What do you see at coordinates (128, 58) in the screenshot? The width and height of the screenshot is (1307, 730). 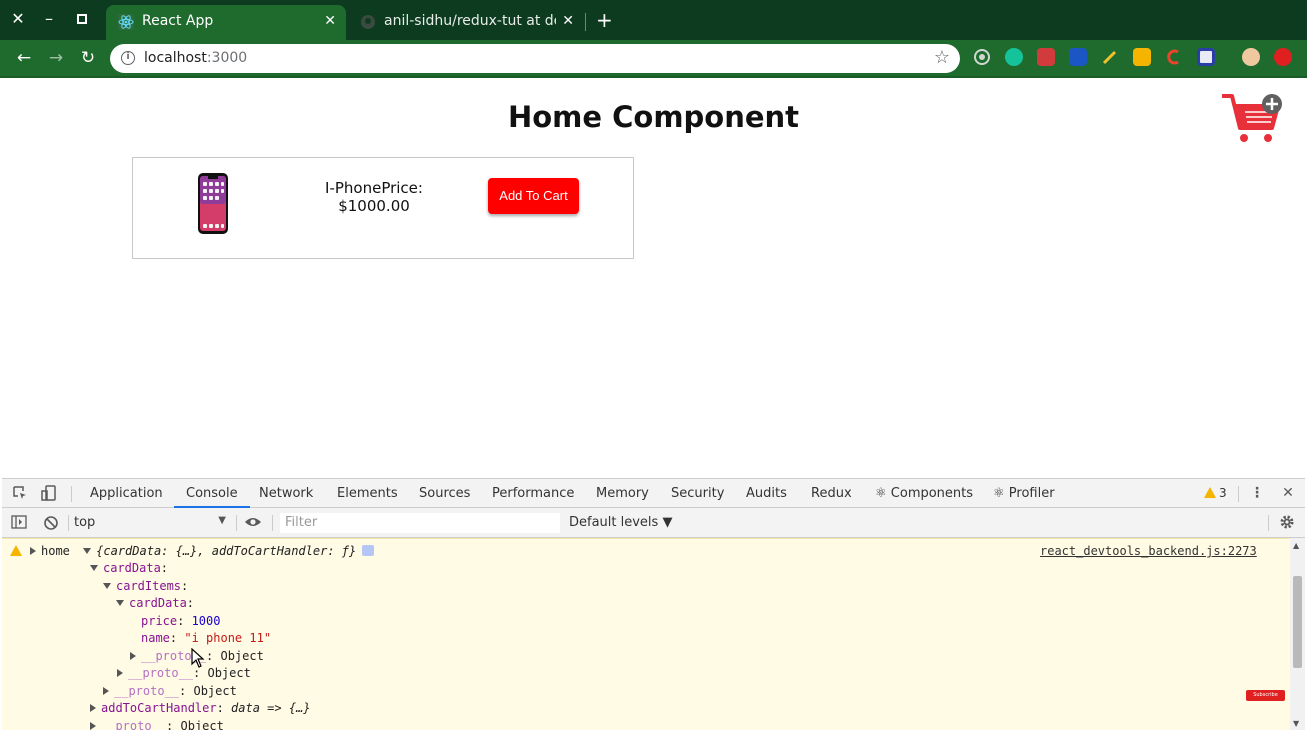 I see `info-icon: i` at bounding box center [128, 58].